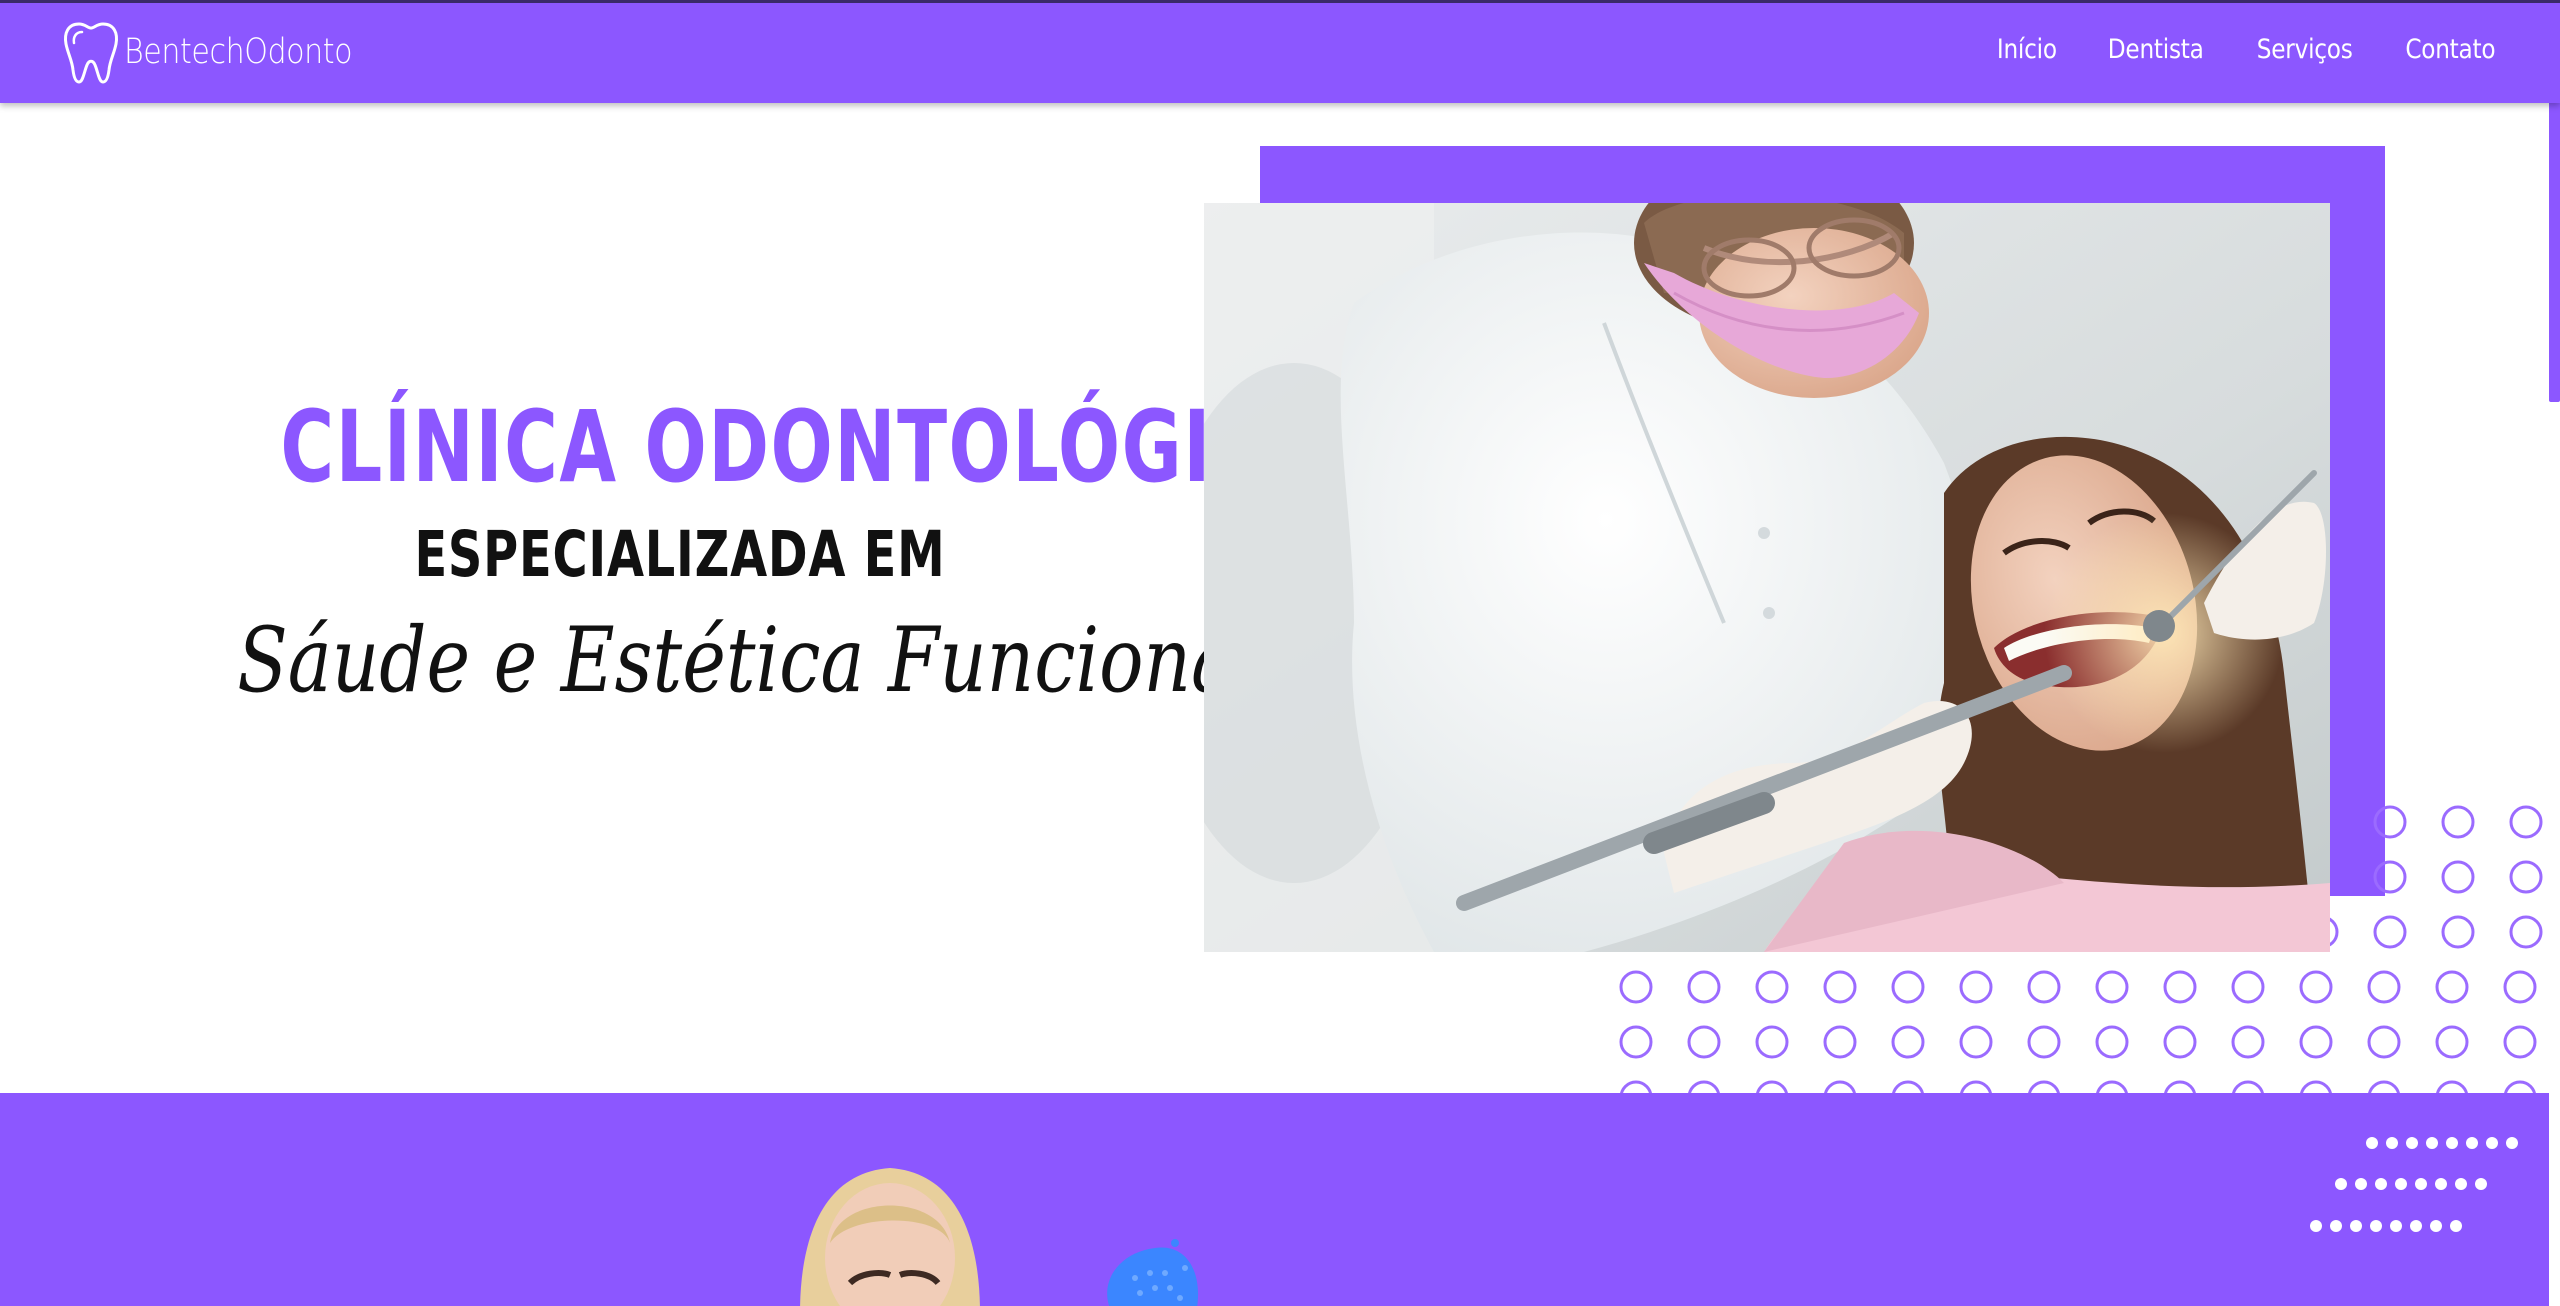 The height and width of the screenshot is (1306, 2560). What do you see at coordinates (2554, 1199) in the screenshot?
I see `page-edge` at bounding box center [2554, 1199].